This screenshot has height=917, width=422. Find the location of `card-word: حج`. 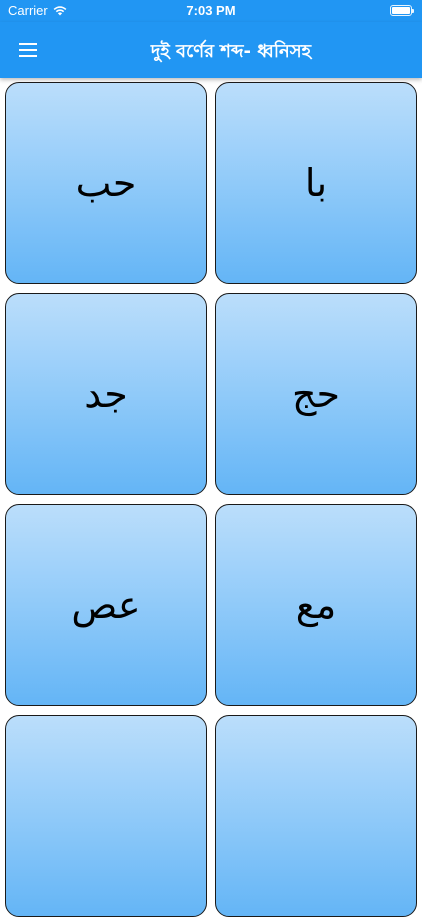

card-word: حج is located at coordinates (316, 394).